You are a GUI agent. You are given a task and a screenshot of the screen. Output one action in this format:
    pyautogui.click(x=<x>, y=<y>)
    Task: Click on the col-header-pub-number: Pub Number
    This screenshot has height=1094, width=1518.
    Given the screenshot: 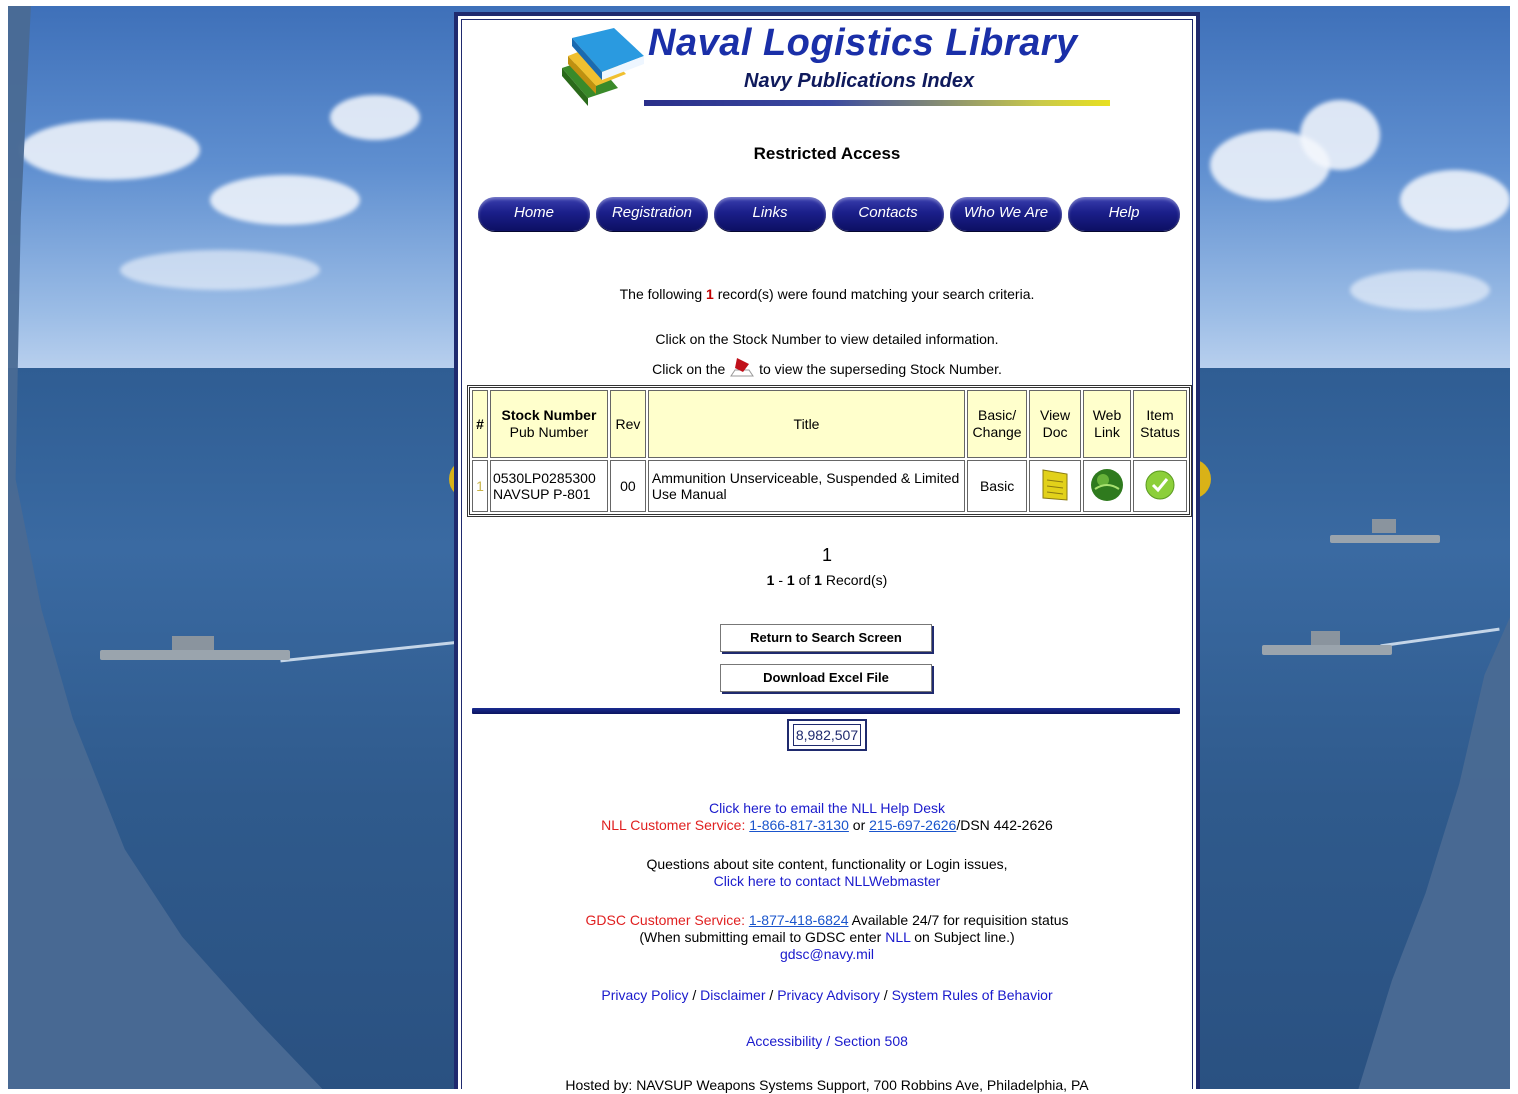 What is the action you would take?
    pyautogui.click(x=549, y=432)
    